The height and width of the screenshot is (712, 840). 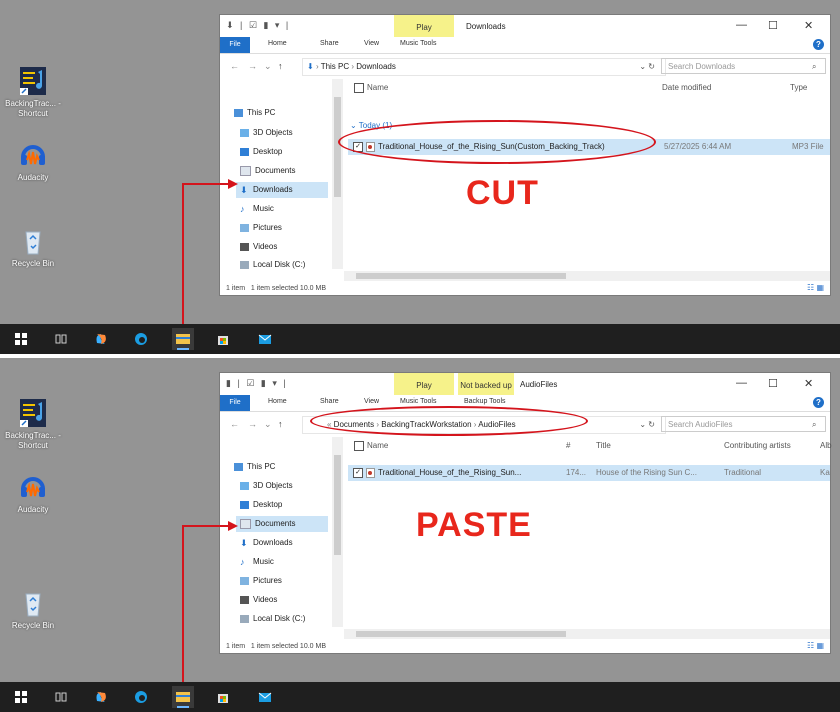 What do you see at coordinates (257, 383) in the screenshot?
I see `quick-access-toolbar: ▮ | ☑ ▮ ▾ |` at bounding box center [257, 383].